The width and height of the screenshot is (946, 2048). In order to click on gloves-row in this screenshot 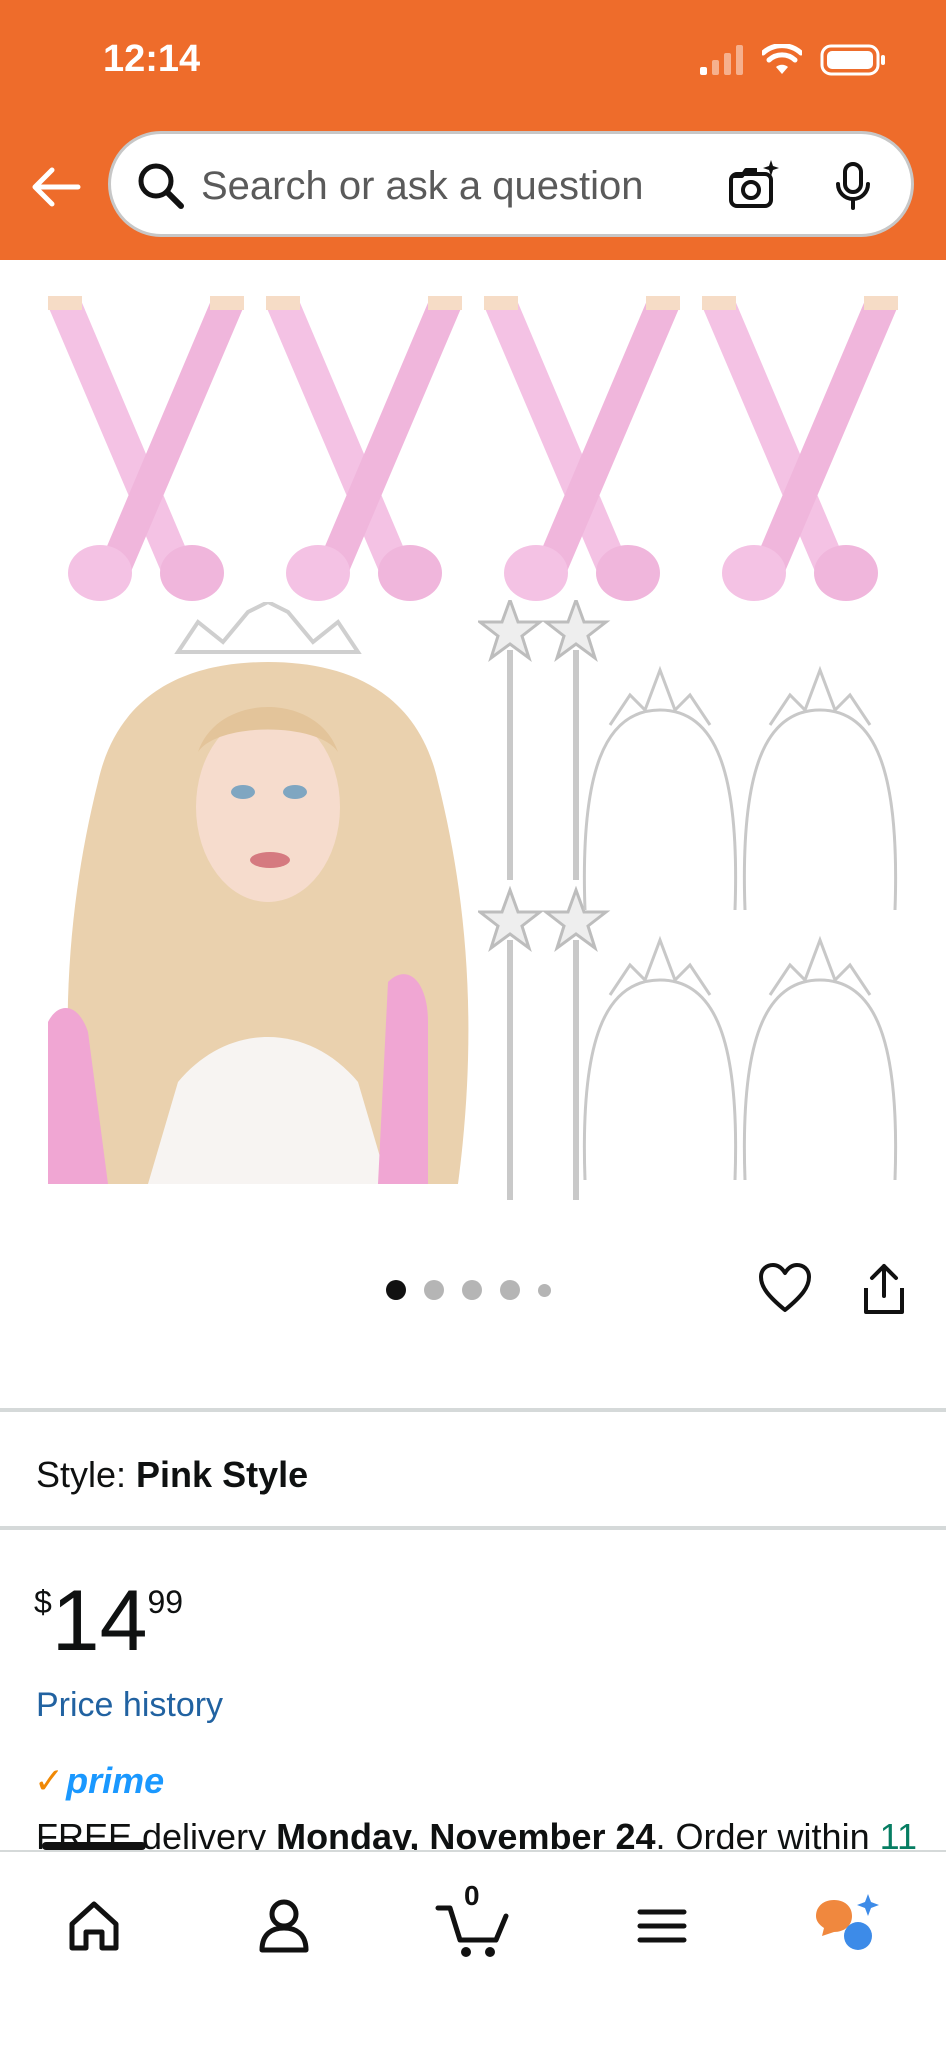, I will do `click(473, 447)`.